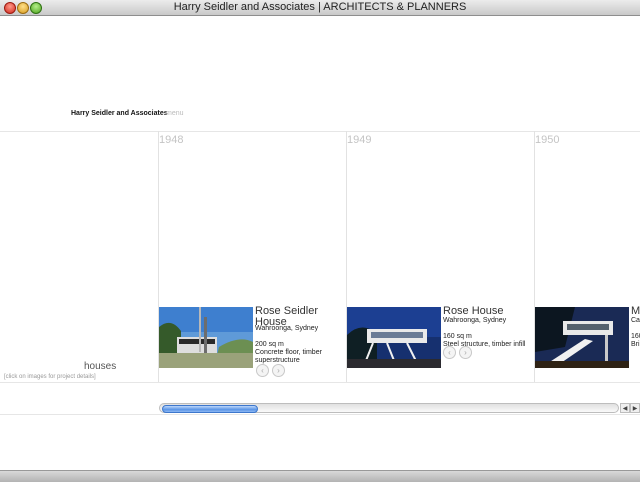 The image size is (640, 482). Describe the element at coordinates (547, 140) in the screenshot. I see `year-label: 1950` at that location.